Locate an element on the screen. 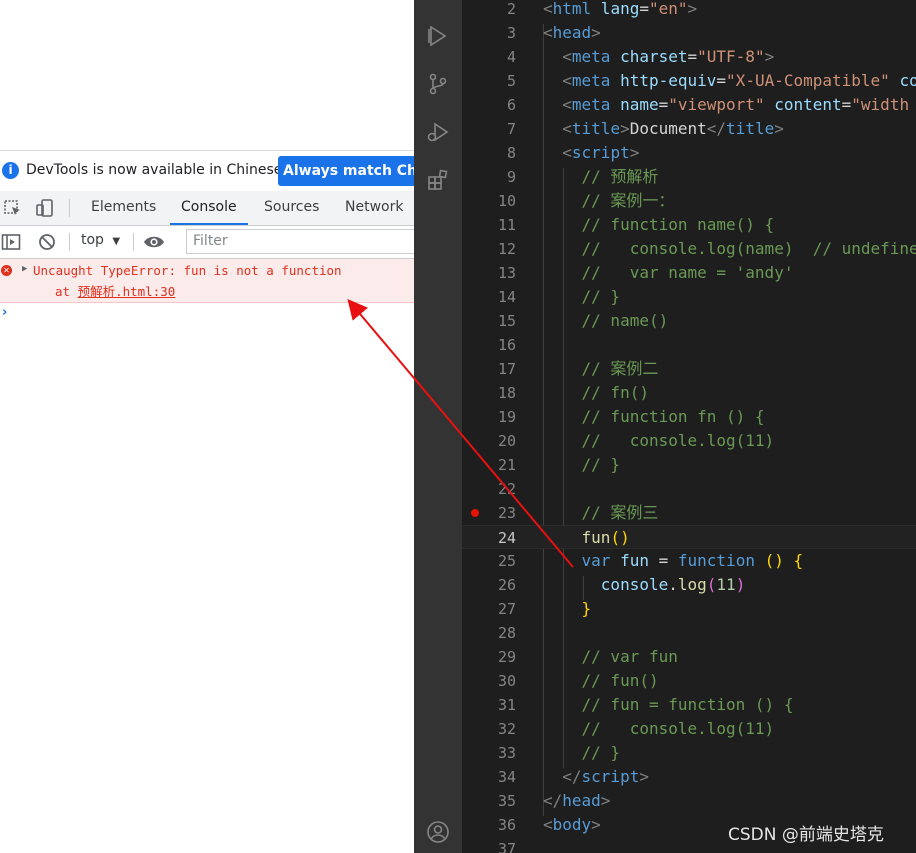 This screenshot has height=853, width=916. source-link: 预解析.html:30 is located at coordinates (127, 291).